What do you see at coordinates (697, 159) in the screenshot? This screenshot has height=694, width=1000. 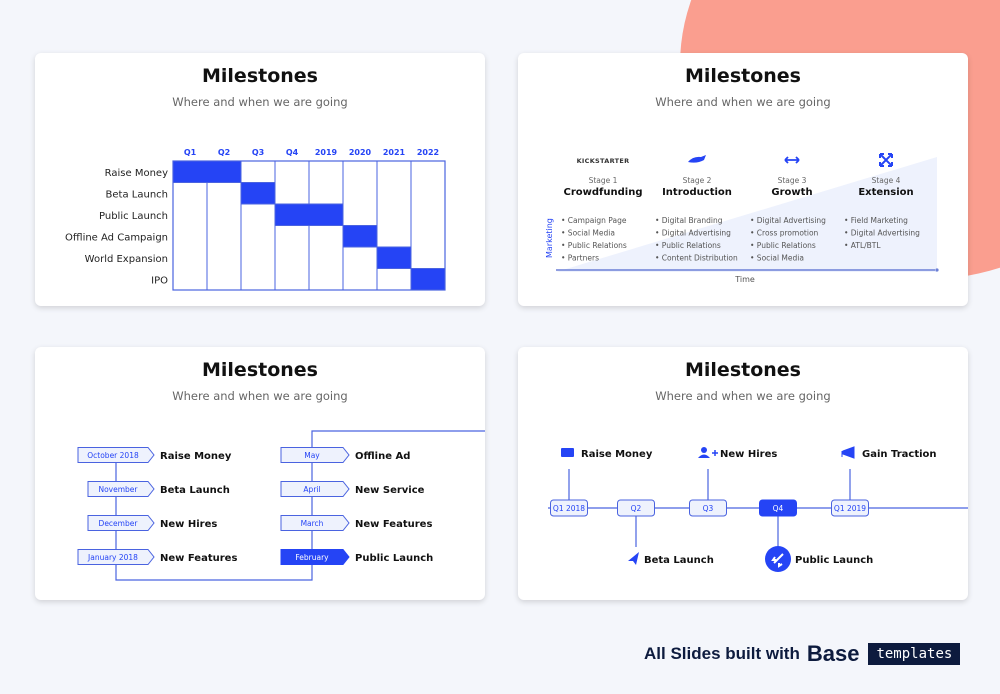 I see `hand-icon` at bounding box center [697, 159].